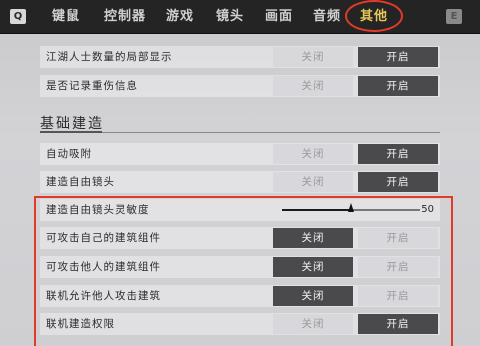 The width and height of the screenshot is (480, 346). Describe the element at coordinates (240, 182) in the screenshot. I see `setting-row: 建造自由镜头 关闭 开启` at that location.